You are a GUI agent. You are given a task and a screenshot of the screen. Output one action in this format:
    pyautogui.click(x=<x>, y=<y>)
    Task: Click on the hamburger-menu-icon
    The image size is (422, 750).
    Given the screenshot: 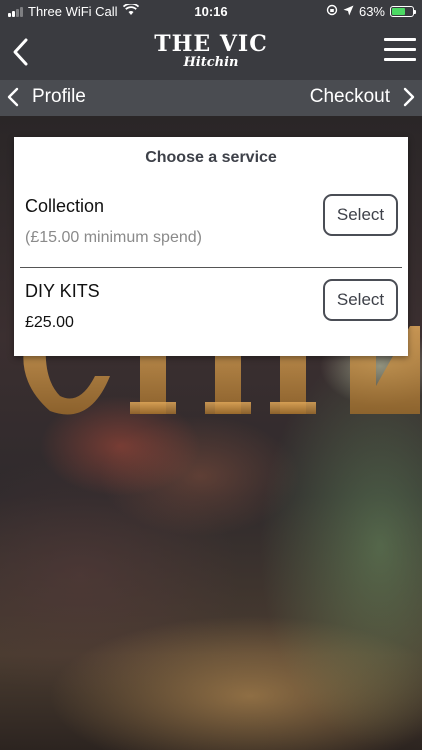 What is the action you would take?
    pyautogui.click(x=400, y=49)
    